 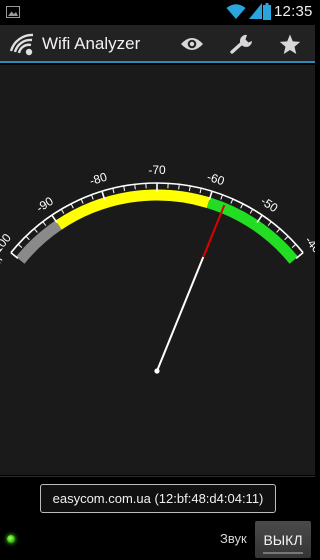 What do you see at coordinates (98, 179) in the screenshot?
I see `gauge-scale-label: -80` at bounding box center [98, 179].